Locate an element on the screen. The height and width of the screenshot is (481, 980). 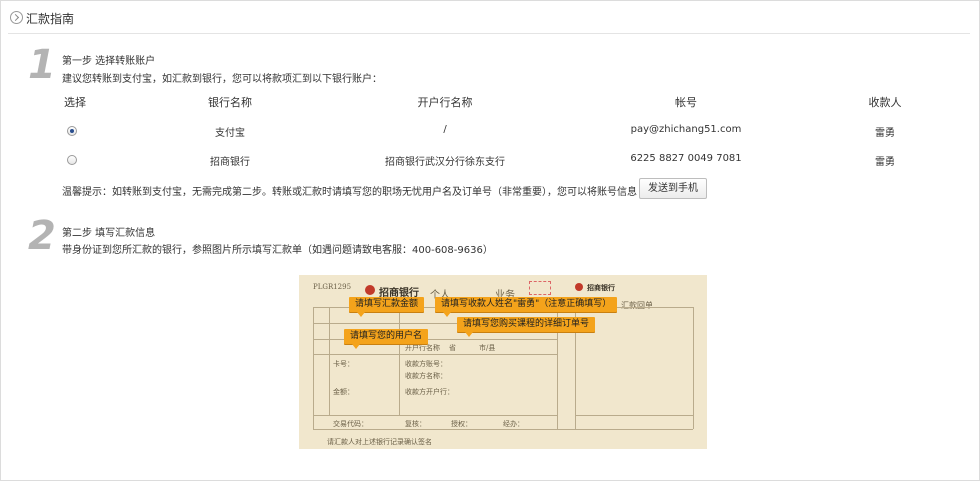
callout-order: 请填写您购买课程的详细订单号 is located at coordinates (526, 327).